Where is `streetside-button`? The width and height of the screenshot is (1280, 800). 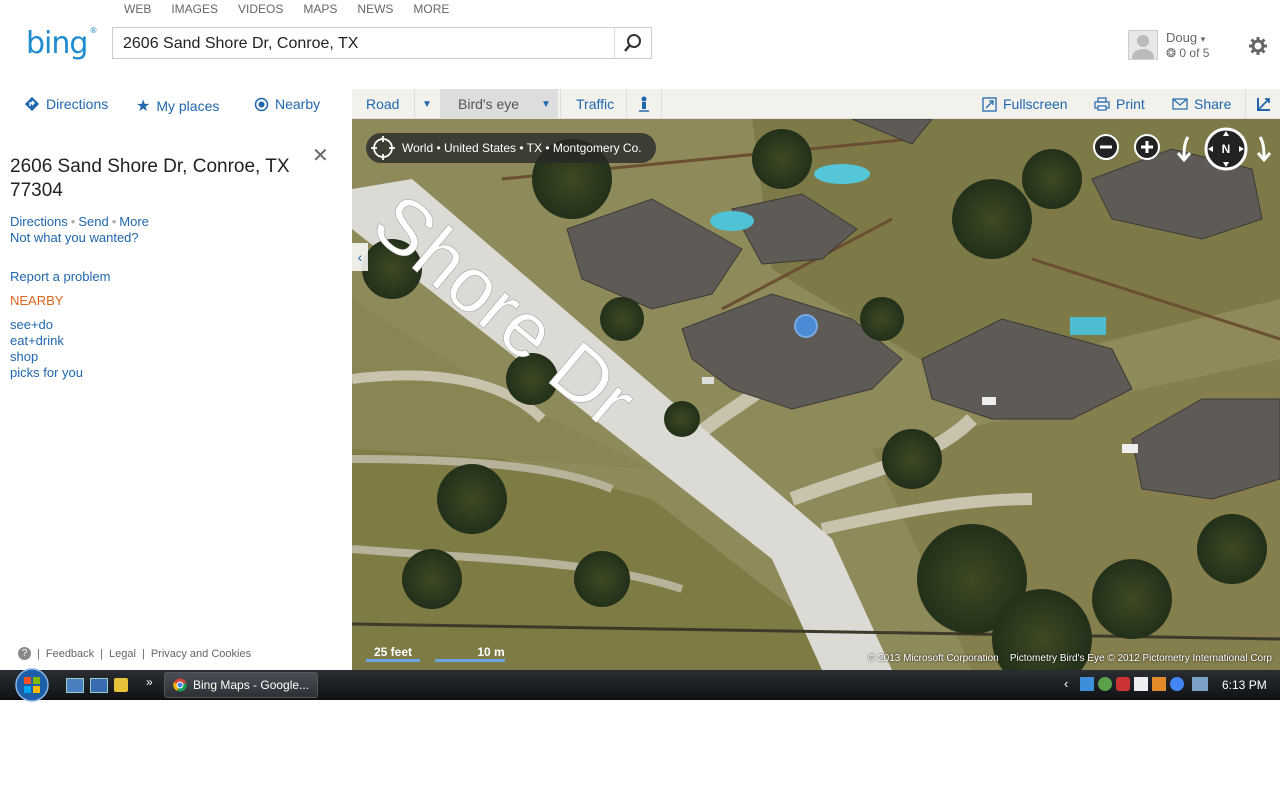 streetside-button is located at coordinates (644, 104).